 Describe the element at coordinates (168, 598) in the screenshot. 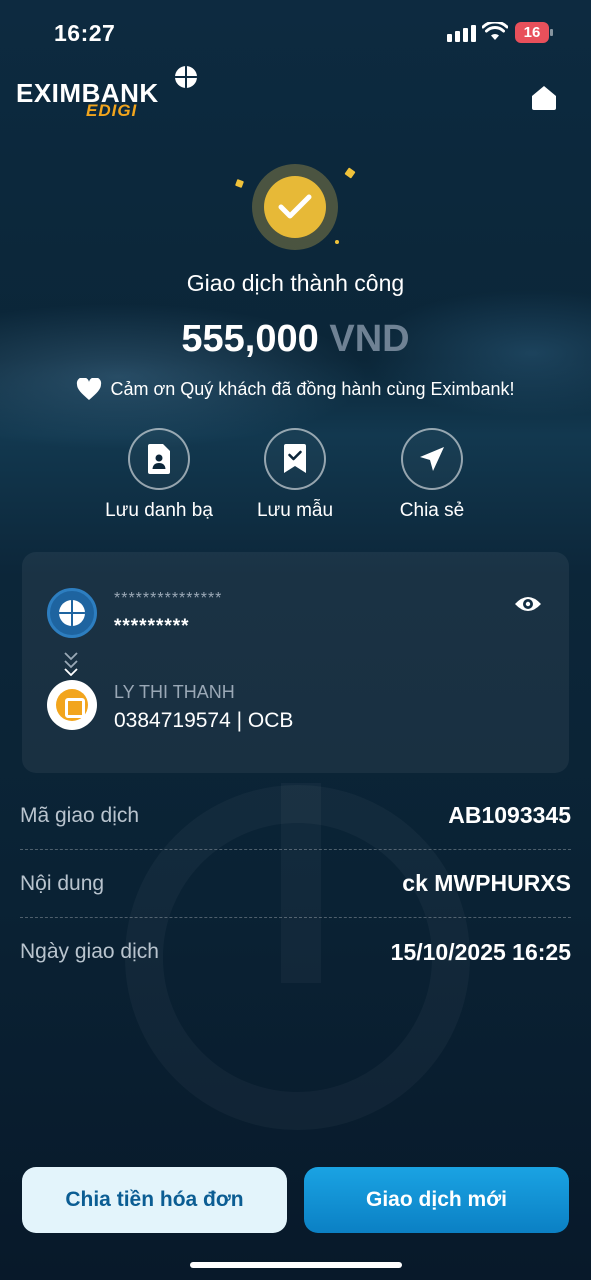

I see `sender-name: ***************` at that location.